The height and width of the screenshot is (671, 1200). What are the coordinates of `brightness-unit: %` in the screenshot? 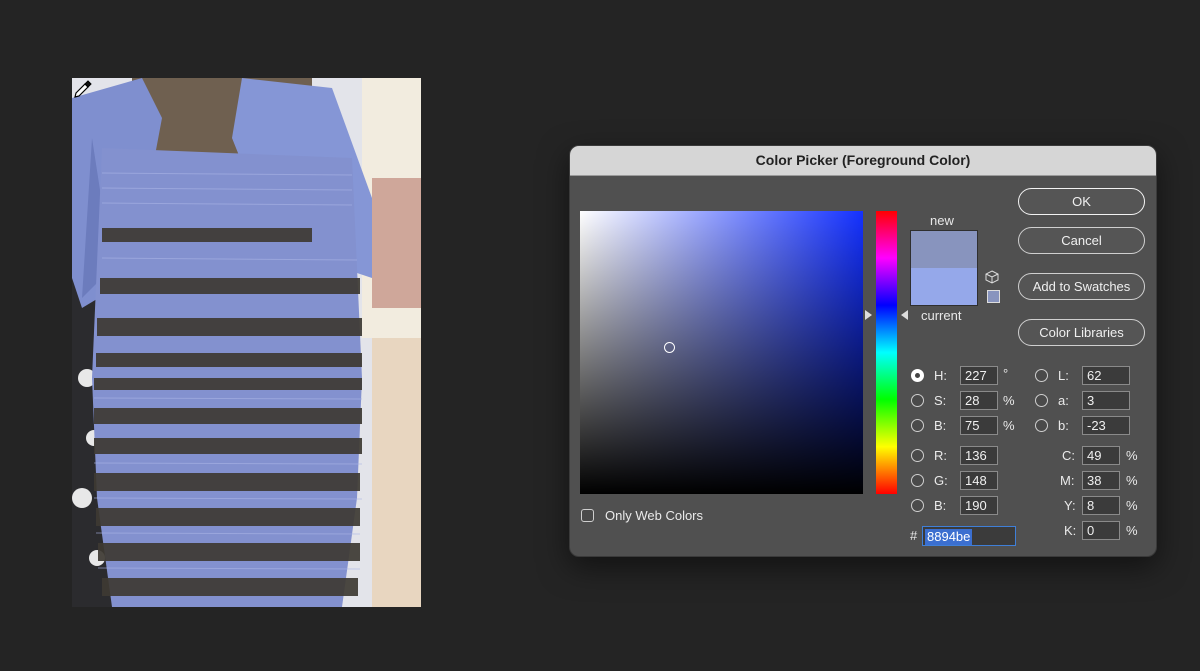 It's located at (1009, 425).